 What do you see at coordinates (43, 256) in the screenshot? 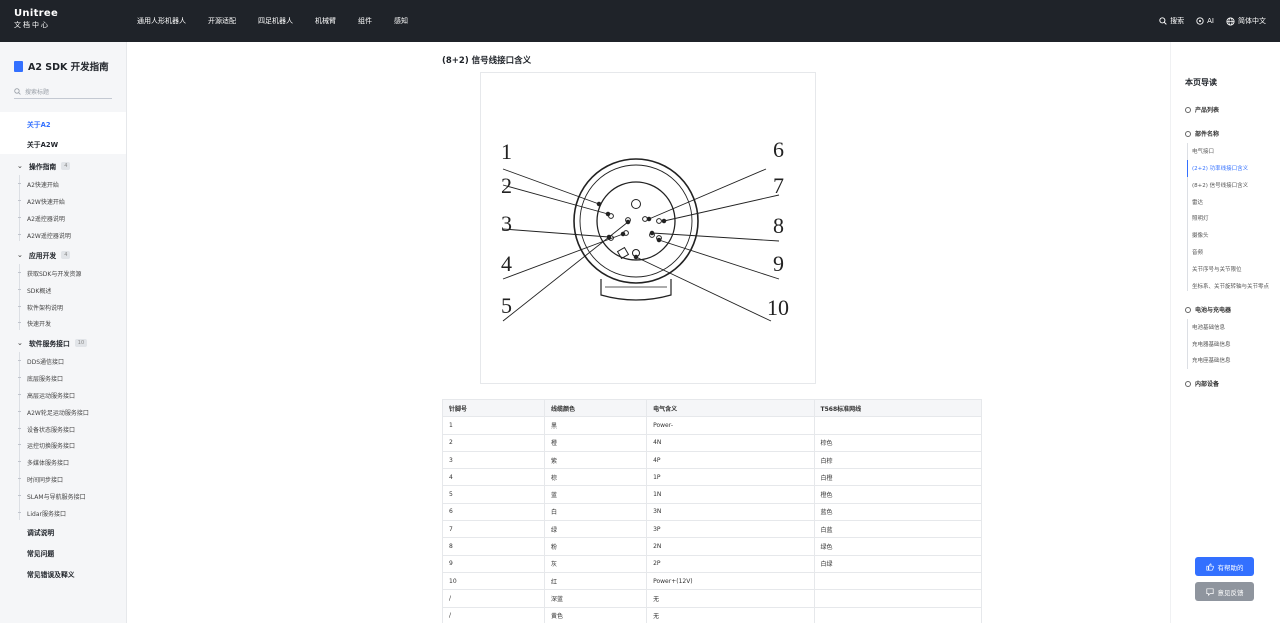
I see `group-label: 应用开发` at bounding box center [43, 256].